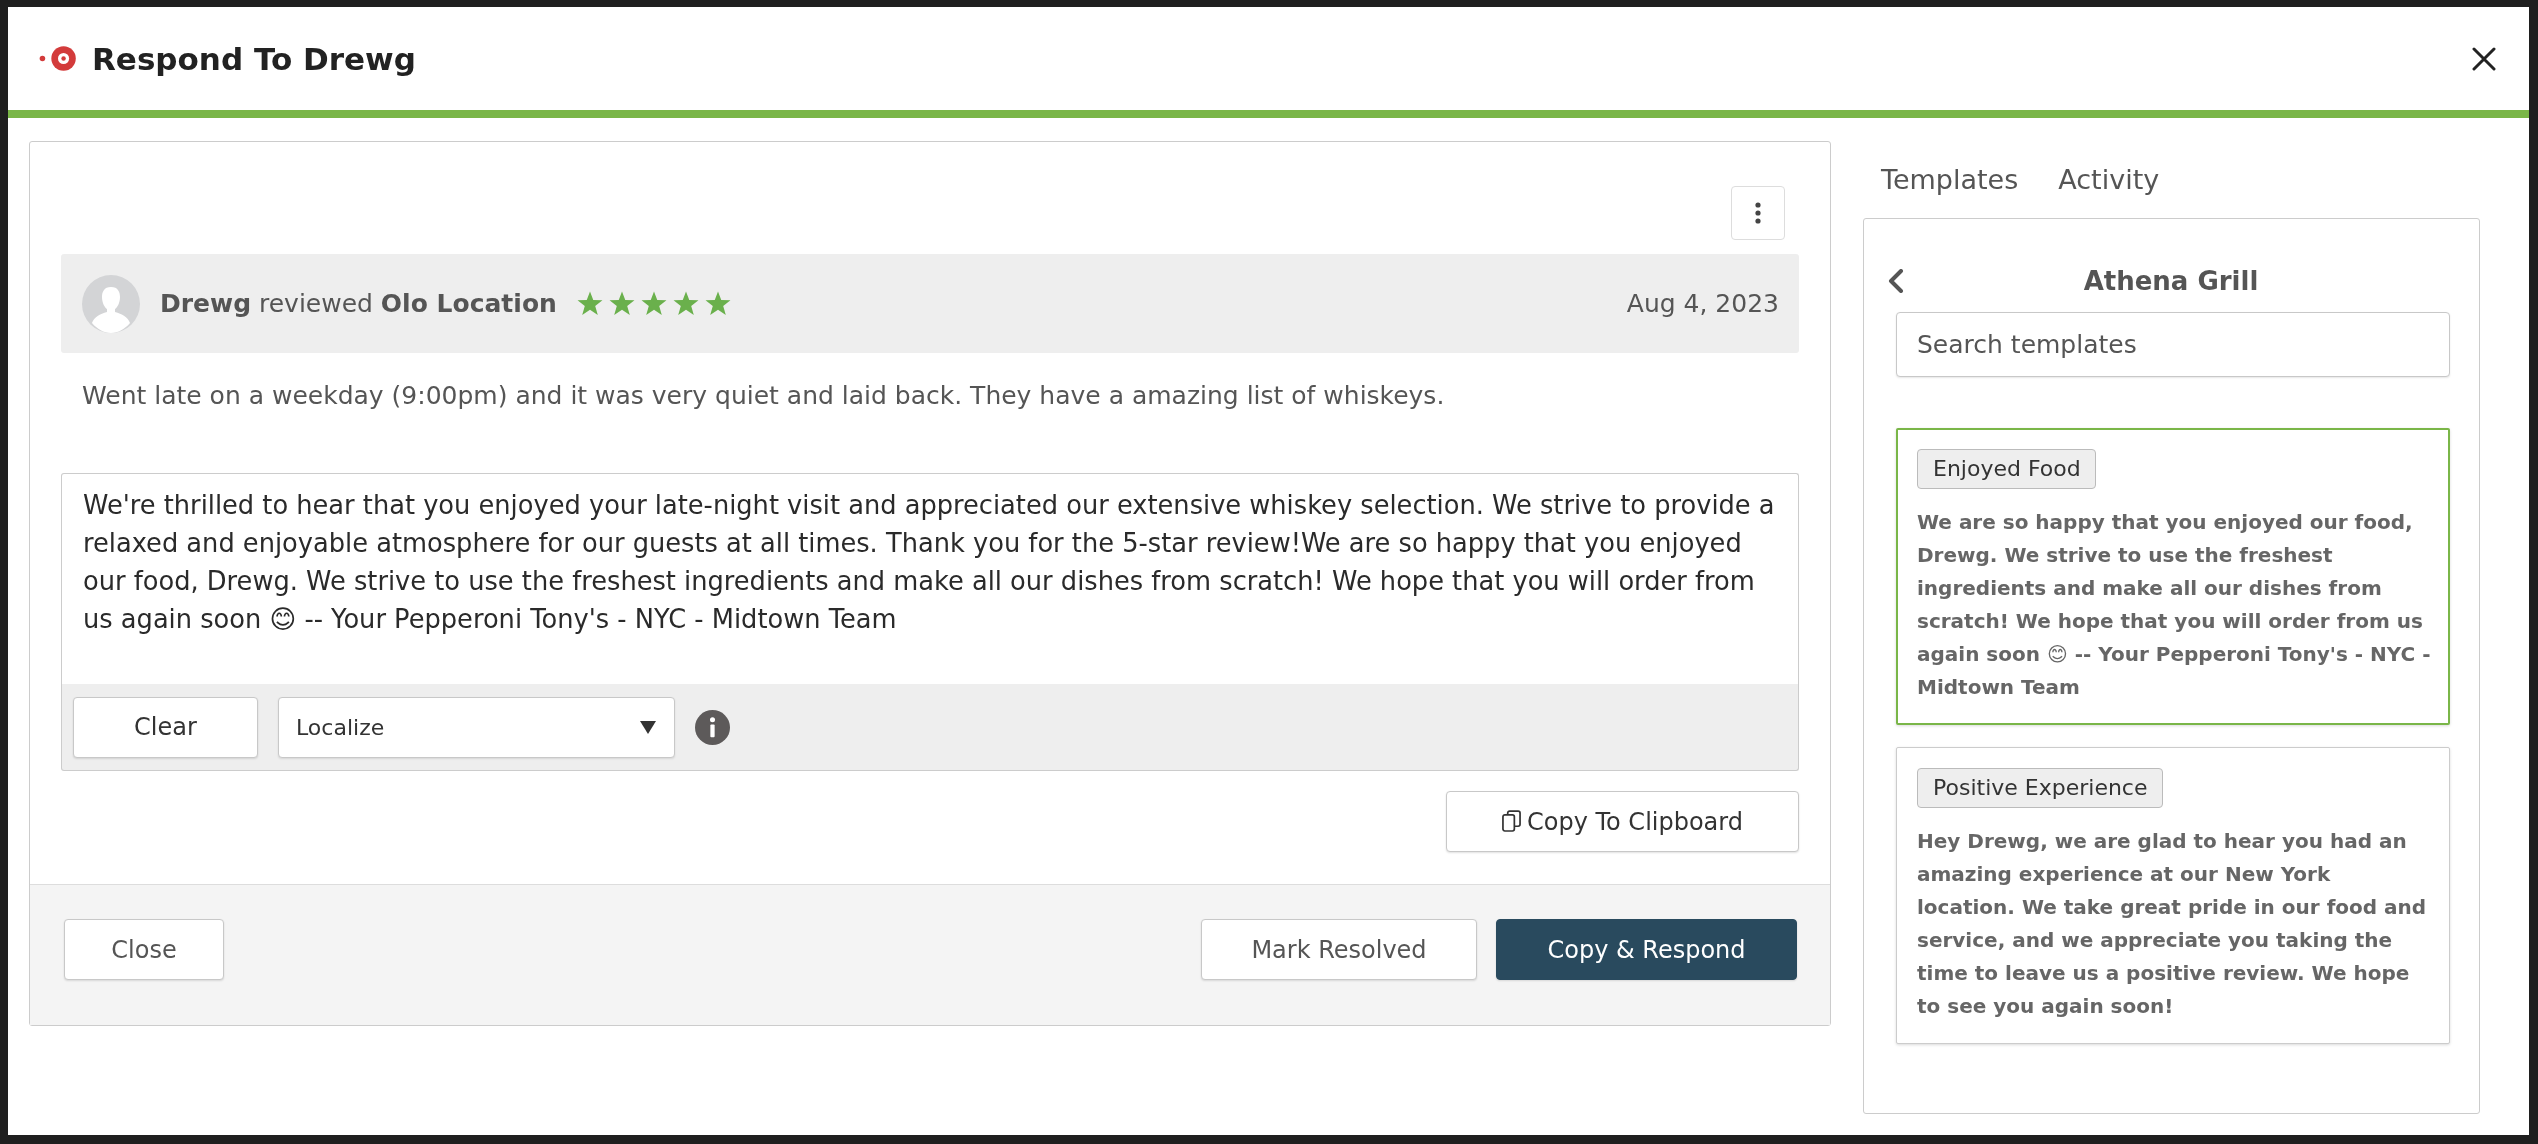 The image size is (2538, 1144). Describe the element at coordinates (930, 578) in the screenshot. I see `reply-field: We're thrilled to hear that you enjoyed your late-night visit and appreciated our extensive whiskey selection. We strive to provide a relaxed and enjoyable atmosphere for our guests at all times. Thank you for the 5-star review!We are so happy that you enjoyed our food, Drewg. We strive to use the freshest ingredients and make all our dishes from scratch! We hope that you will order from us again soon 😊 -- Your Pepperoni Tony's - NYC - Midtown Team` at that location.